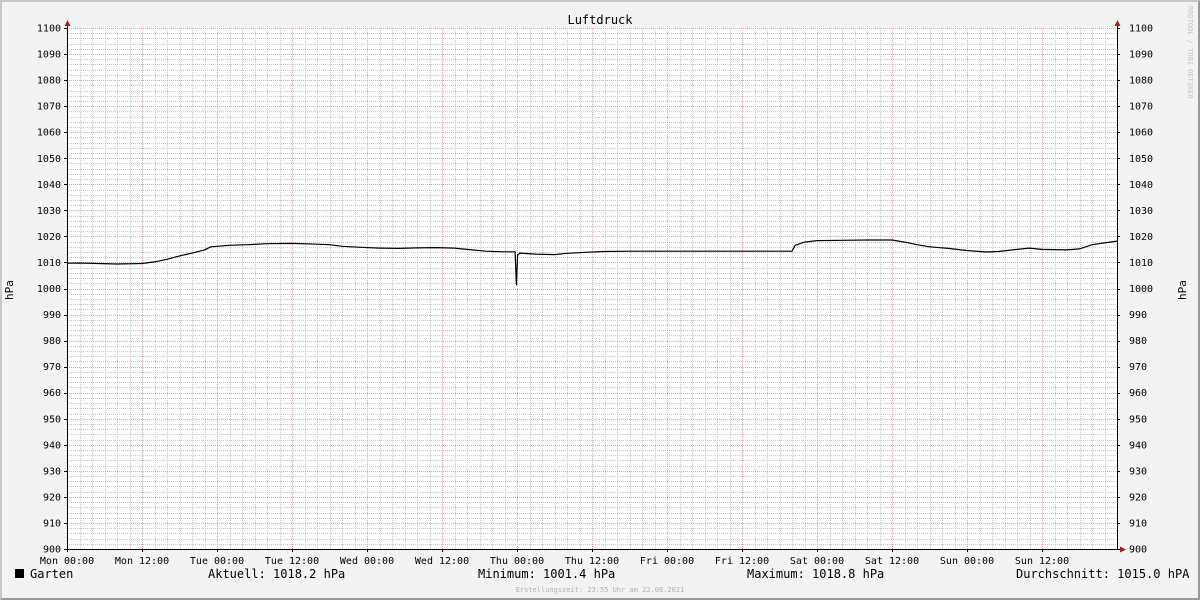  I want to click on x-axis-arrow, so click(1123, 549).